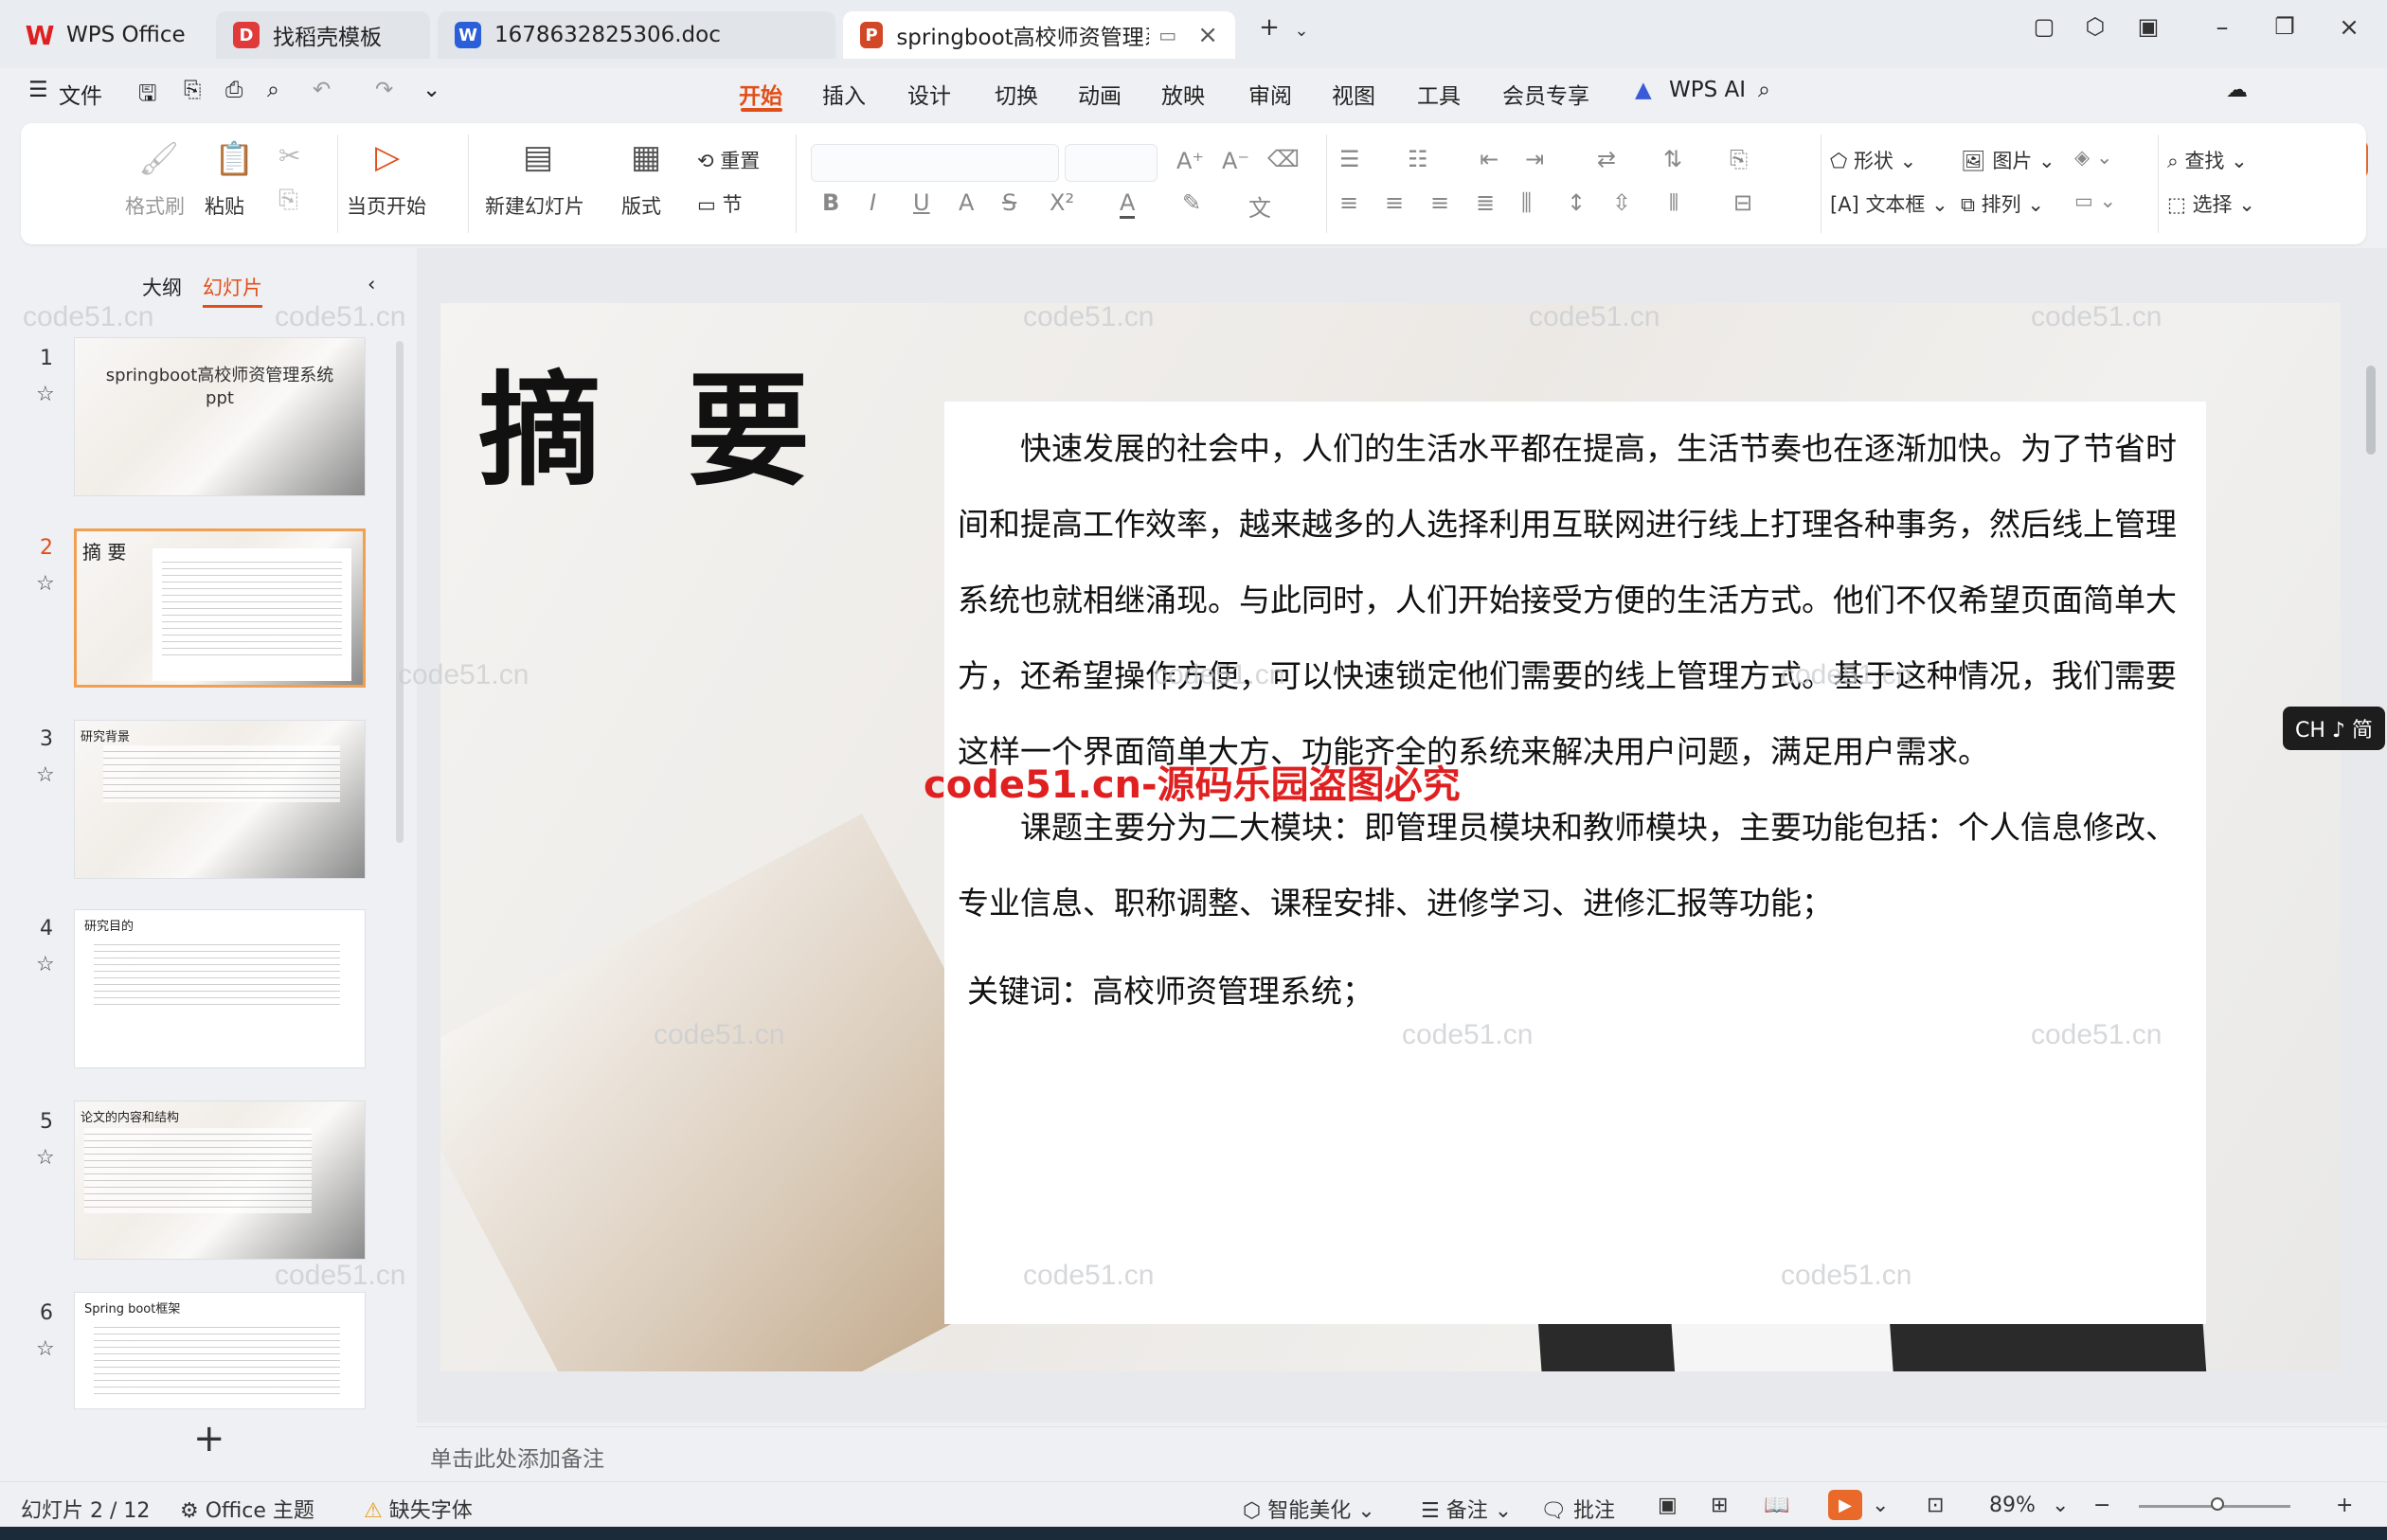 The width and height of the screenshot is (2387, 1540). I want to click on sort-icon: ⇅, so click(1672, 159).